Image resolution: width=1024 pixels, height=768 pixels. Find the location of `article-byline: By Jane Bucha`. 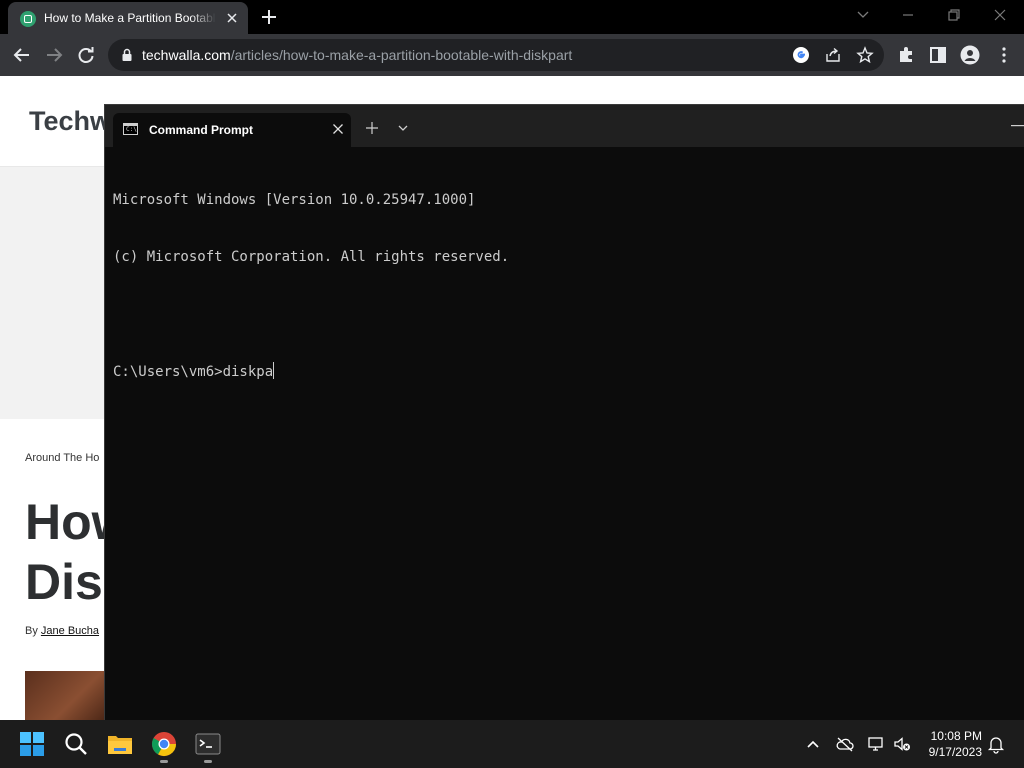

article-byline: By Jane Bucha is located at coordinates (62, 631).